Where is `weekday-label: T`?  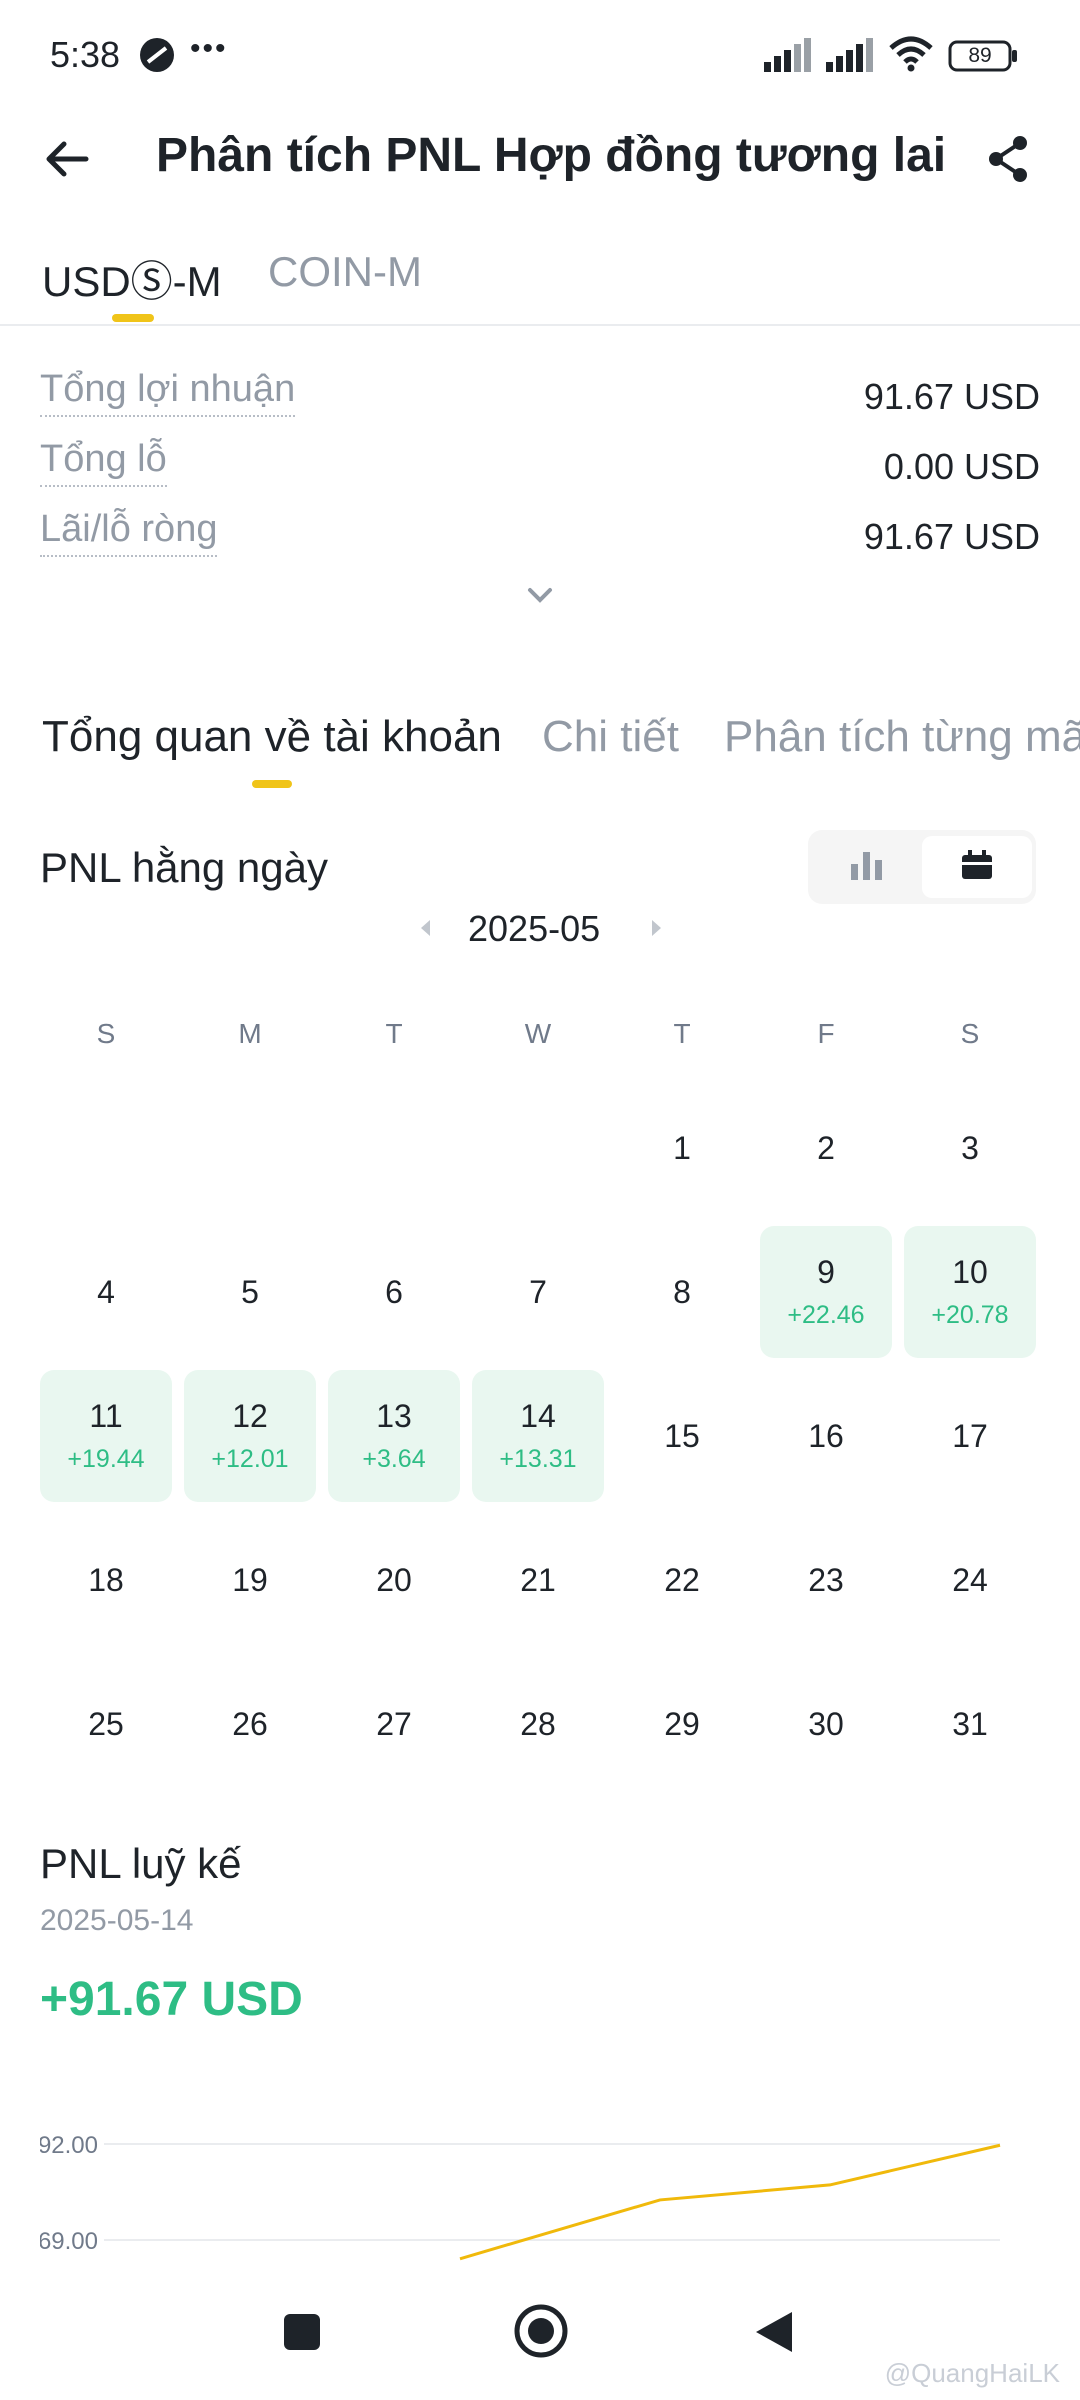
weekday-label: T is located at coordinates (682, 1033).